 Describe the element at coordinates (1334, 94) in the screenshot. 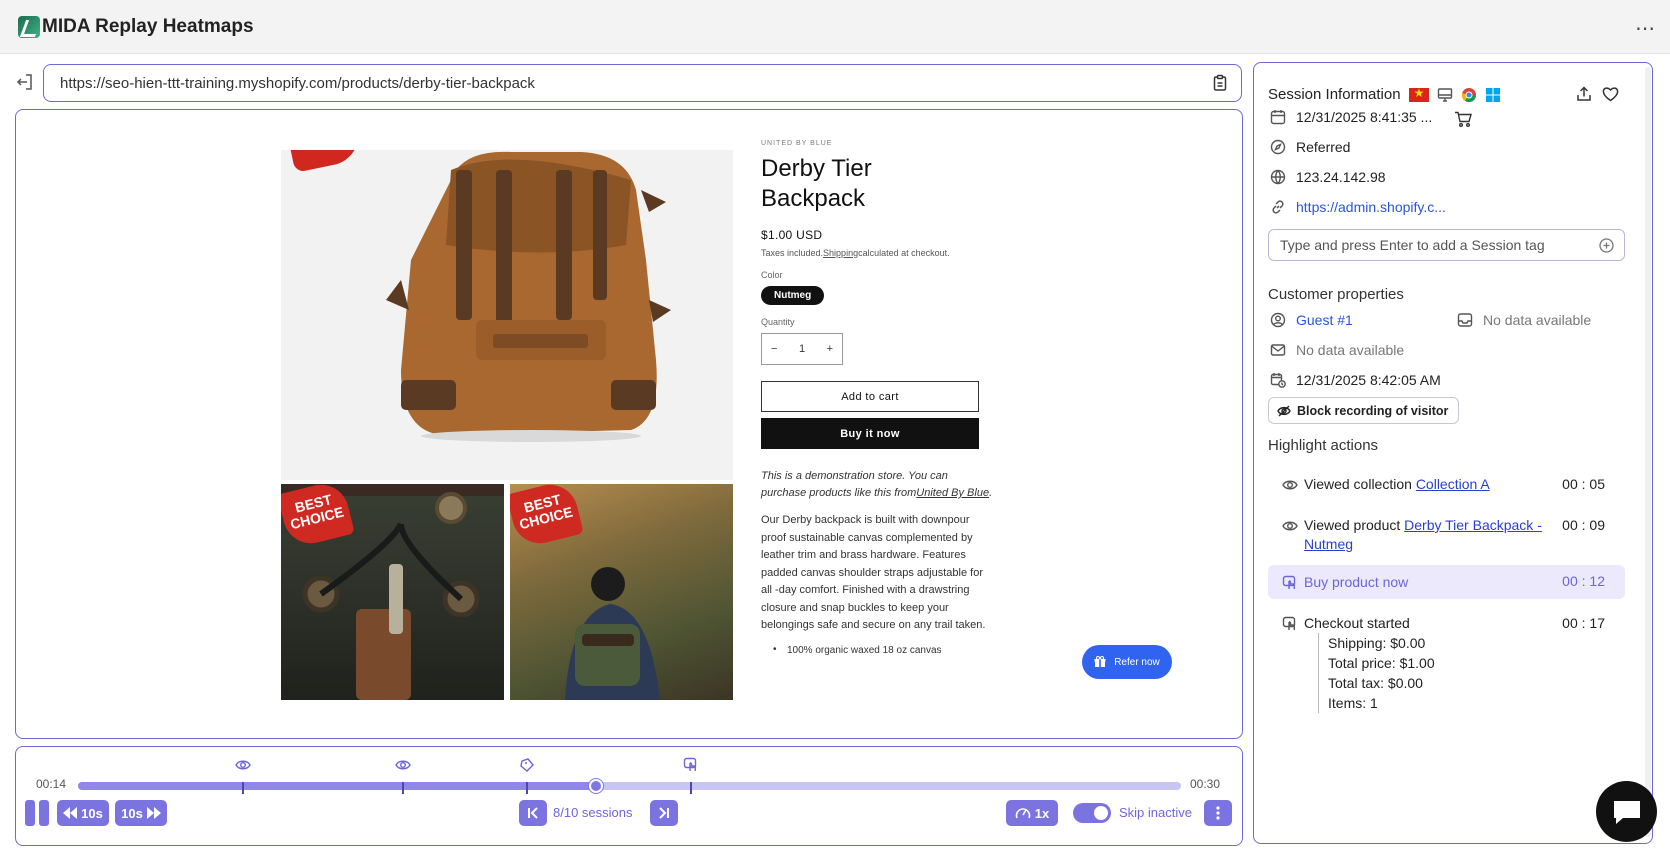

I see `session-title: Session Information` at that location.